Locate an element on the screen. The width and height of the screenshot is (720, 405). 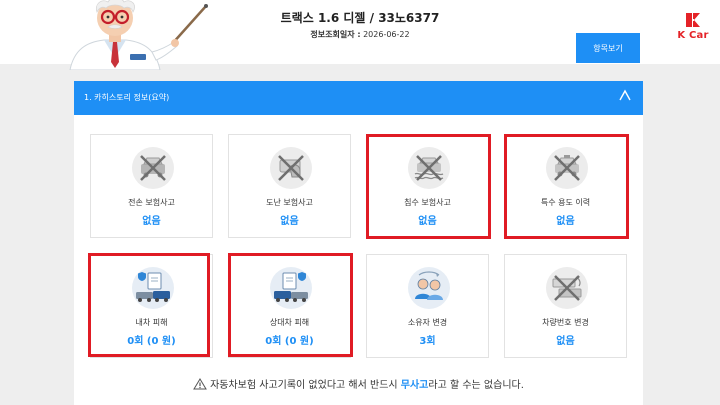
lookup-date-label: 정보조회일자 : is located at coordinates (335, 34).